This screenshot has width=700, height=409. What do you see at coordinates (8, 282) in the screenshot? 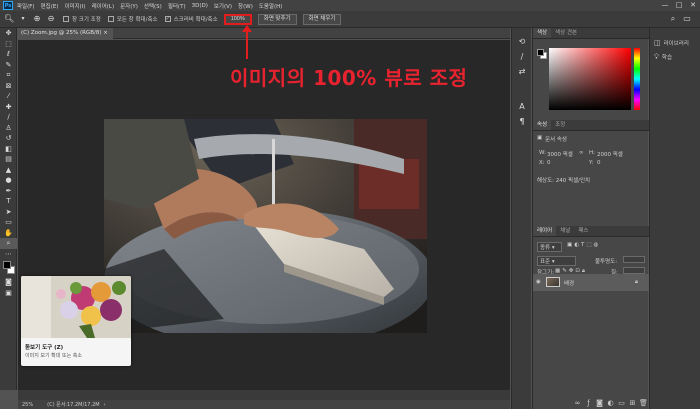
I see `quick-mask-icon: ◙` at bounding box center [8, 282].